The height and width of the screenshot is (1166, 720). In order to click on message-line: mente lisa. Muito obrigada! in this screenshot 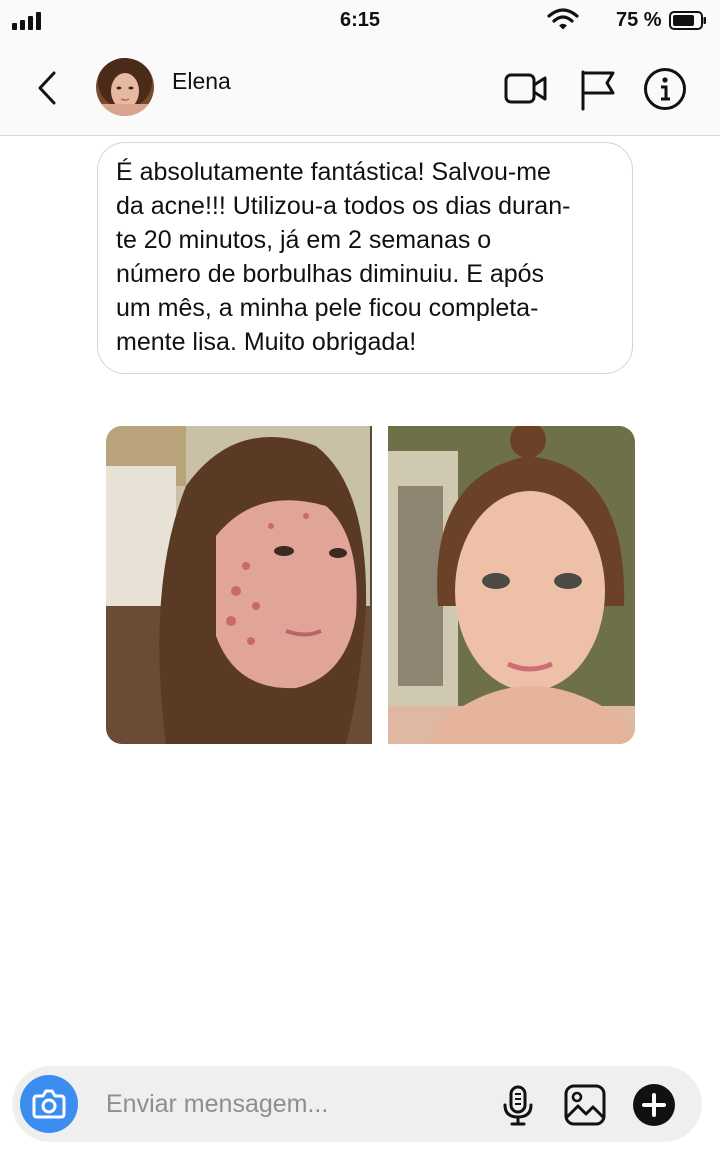, I will do `click(266, 342)`.